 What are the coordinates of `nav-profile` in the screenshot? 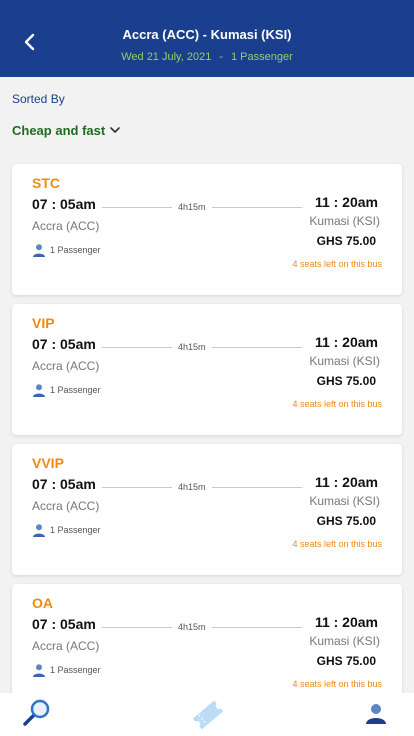 It's located at (376, 715).